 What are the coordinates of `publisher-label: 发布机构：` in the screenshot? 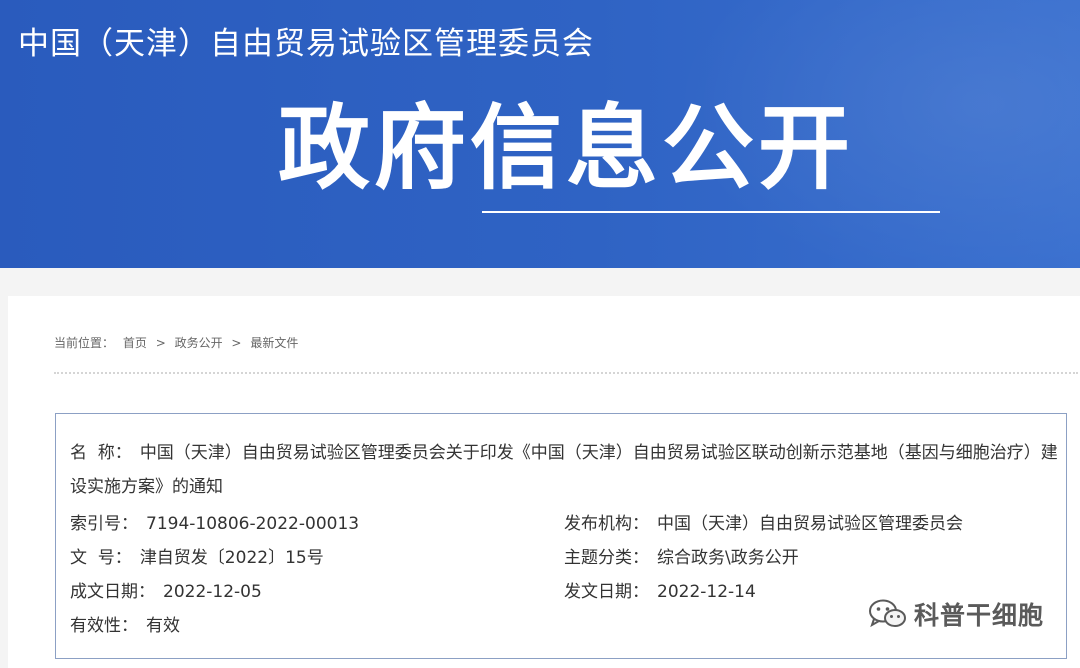 It's located at (606, 524).